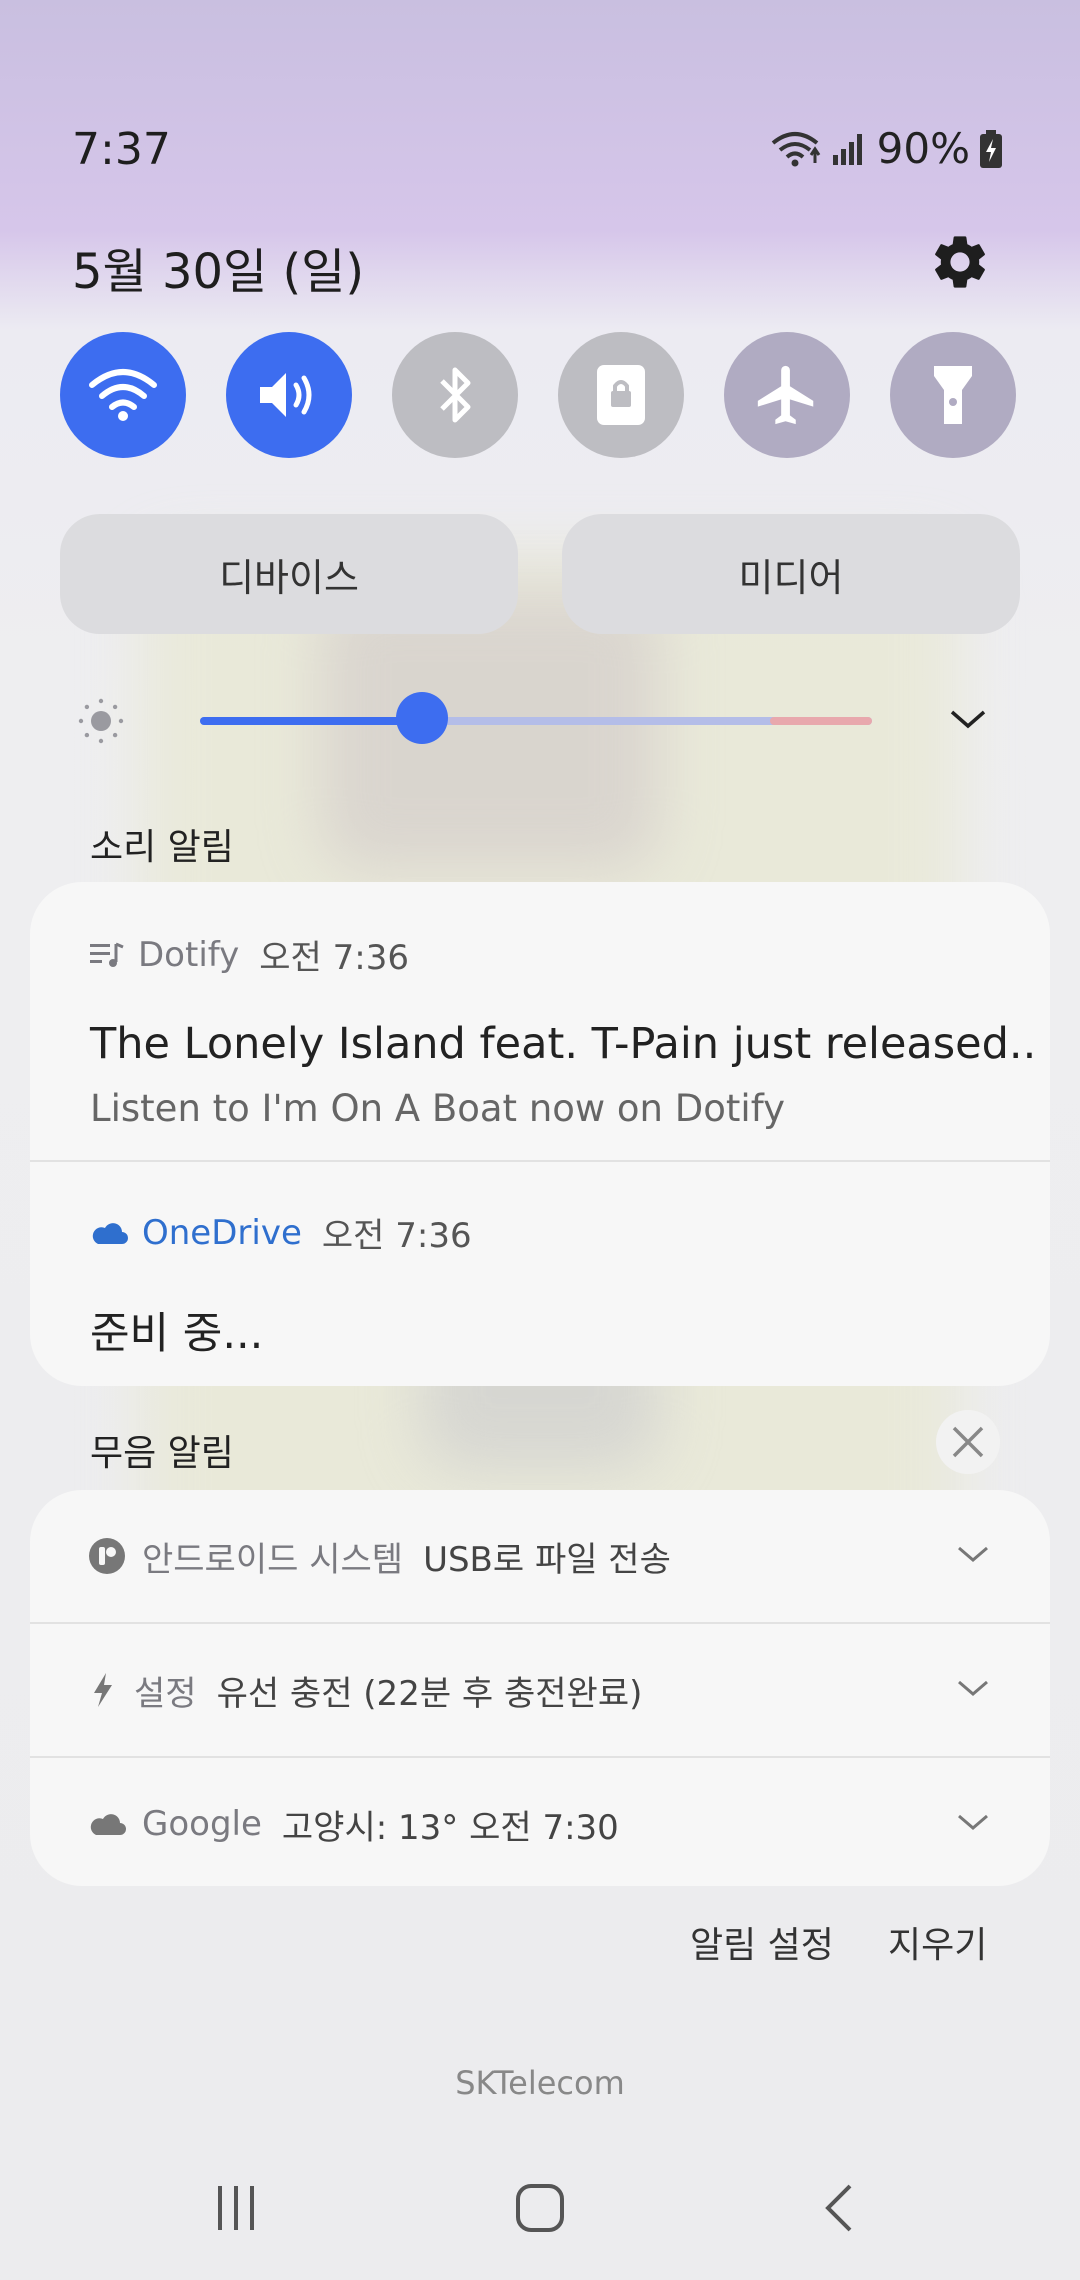 This screenshot has height=2280, width=1080. I want to click on cellular-signal-icon, so click(847, 149).